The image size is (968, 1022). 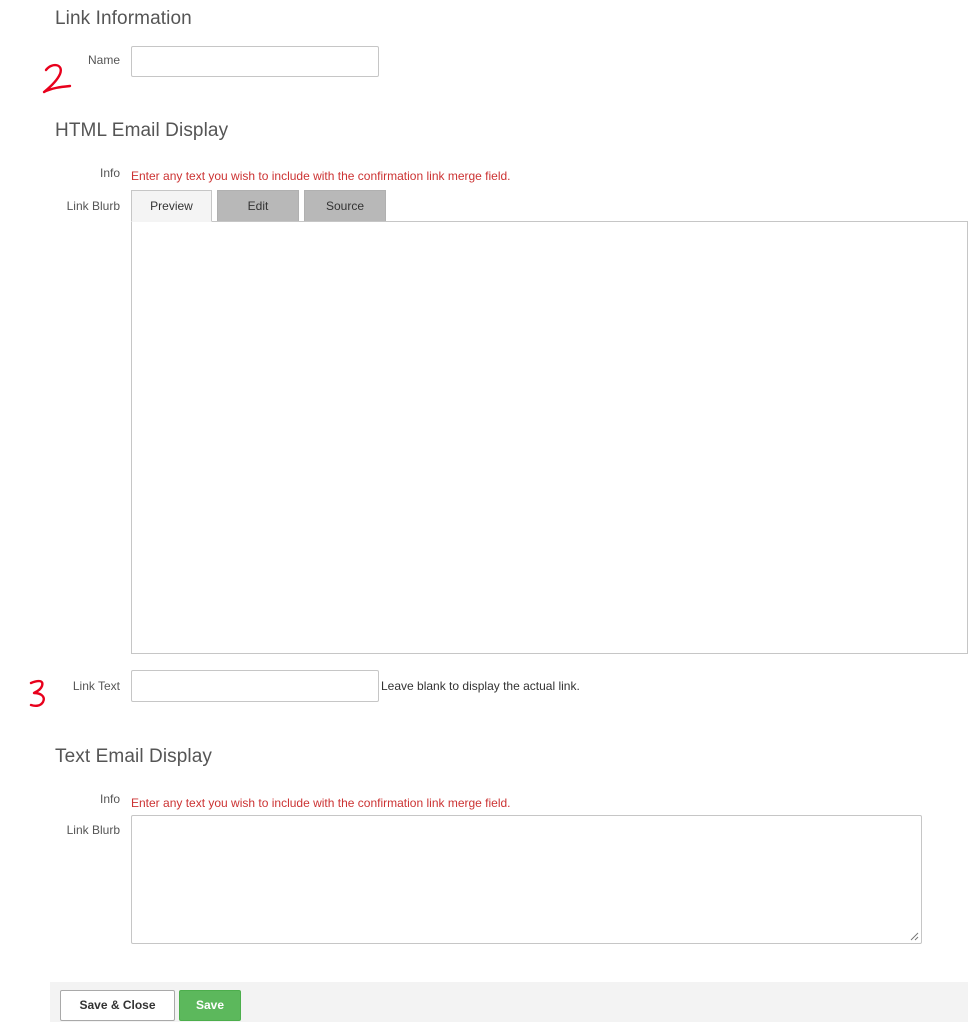 I want to click on text-info-label: Info, so click(x=109, y=799).